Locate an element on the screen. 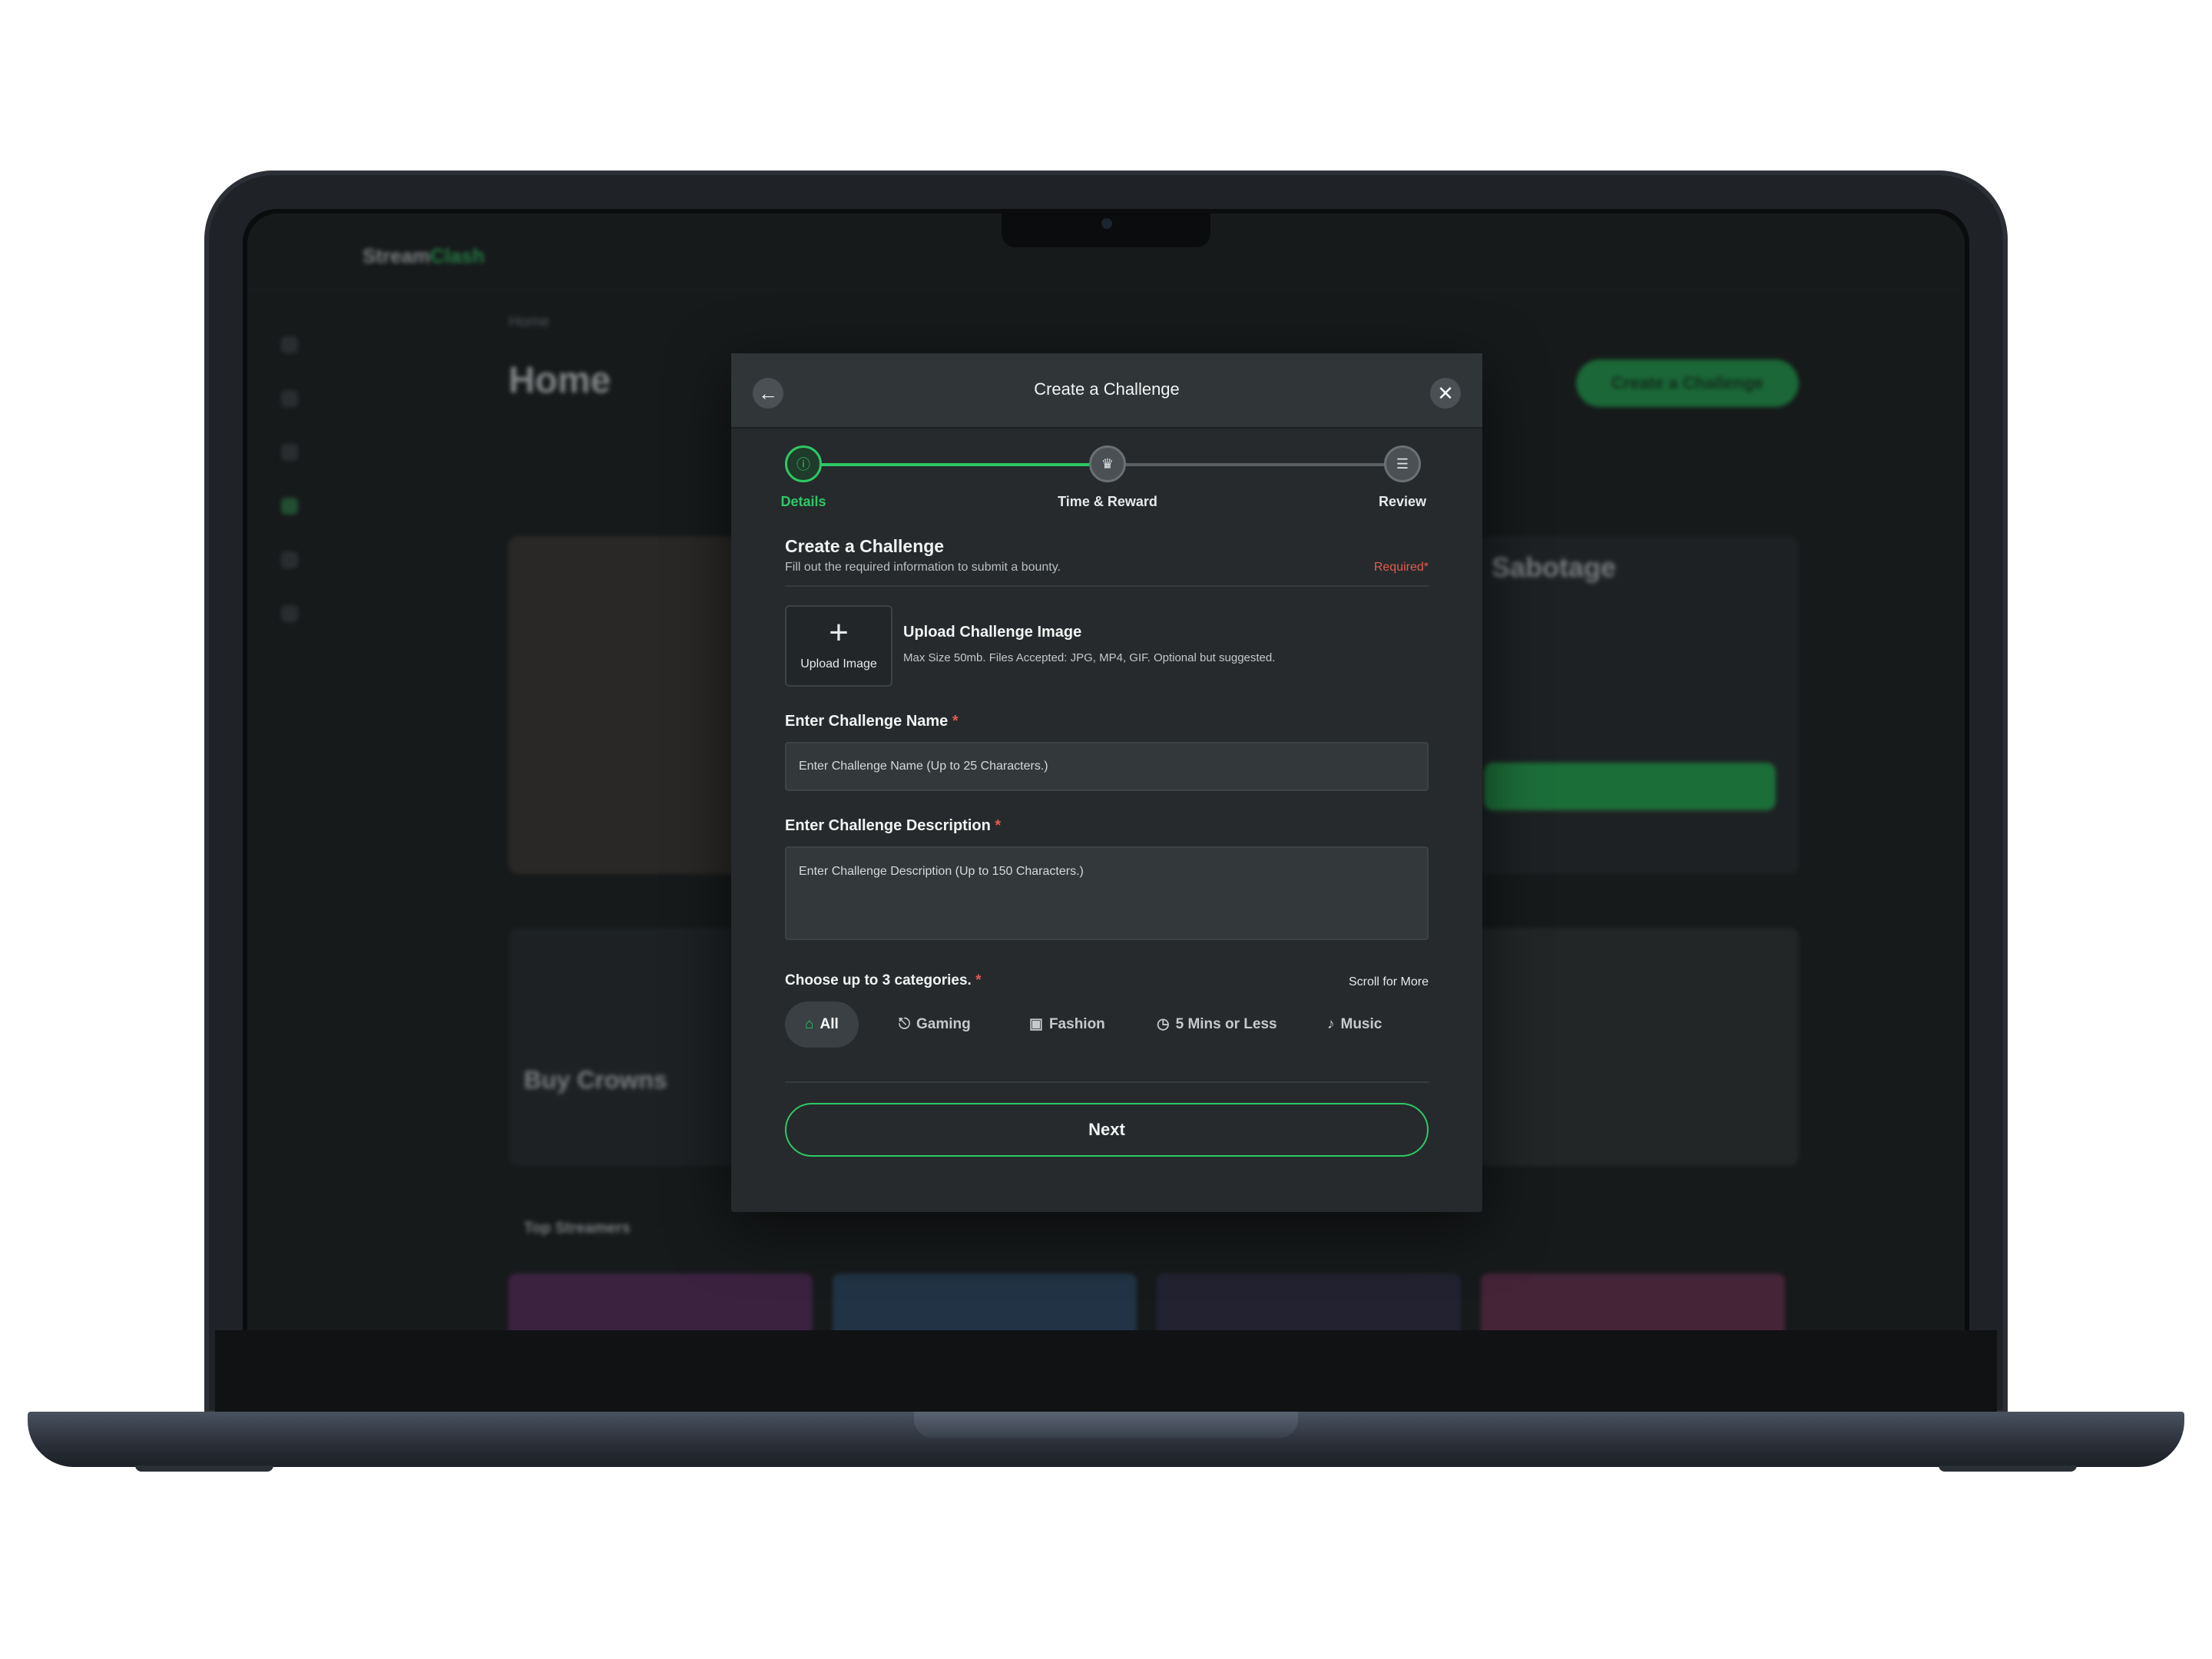 The width and height of the screenshot is (2212, 1659). bg-featured-image is located at coordinates (624, 705).